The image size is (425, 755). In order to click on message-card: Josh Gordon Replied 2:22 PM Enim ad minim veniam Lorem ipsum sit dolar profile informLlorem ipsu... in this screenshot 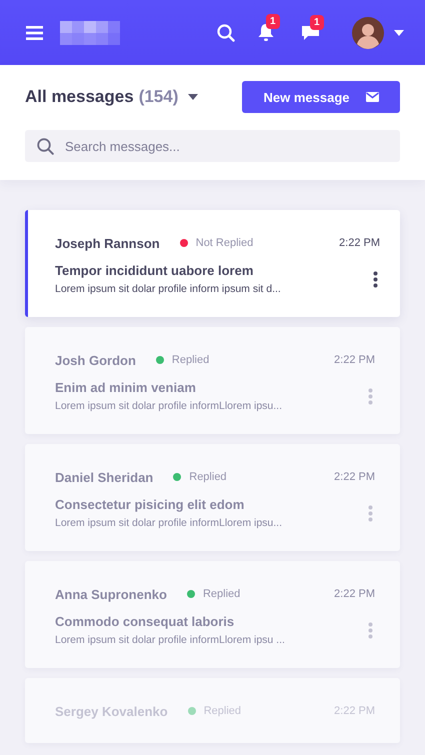, I will do `click(212, 380)`.